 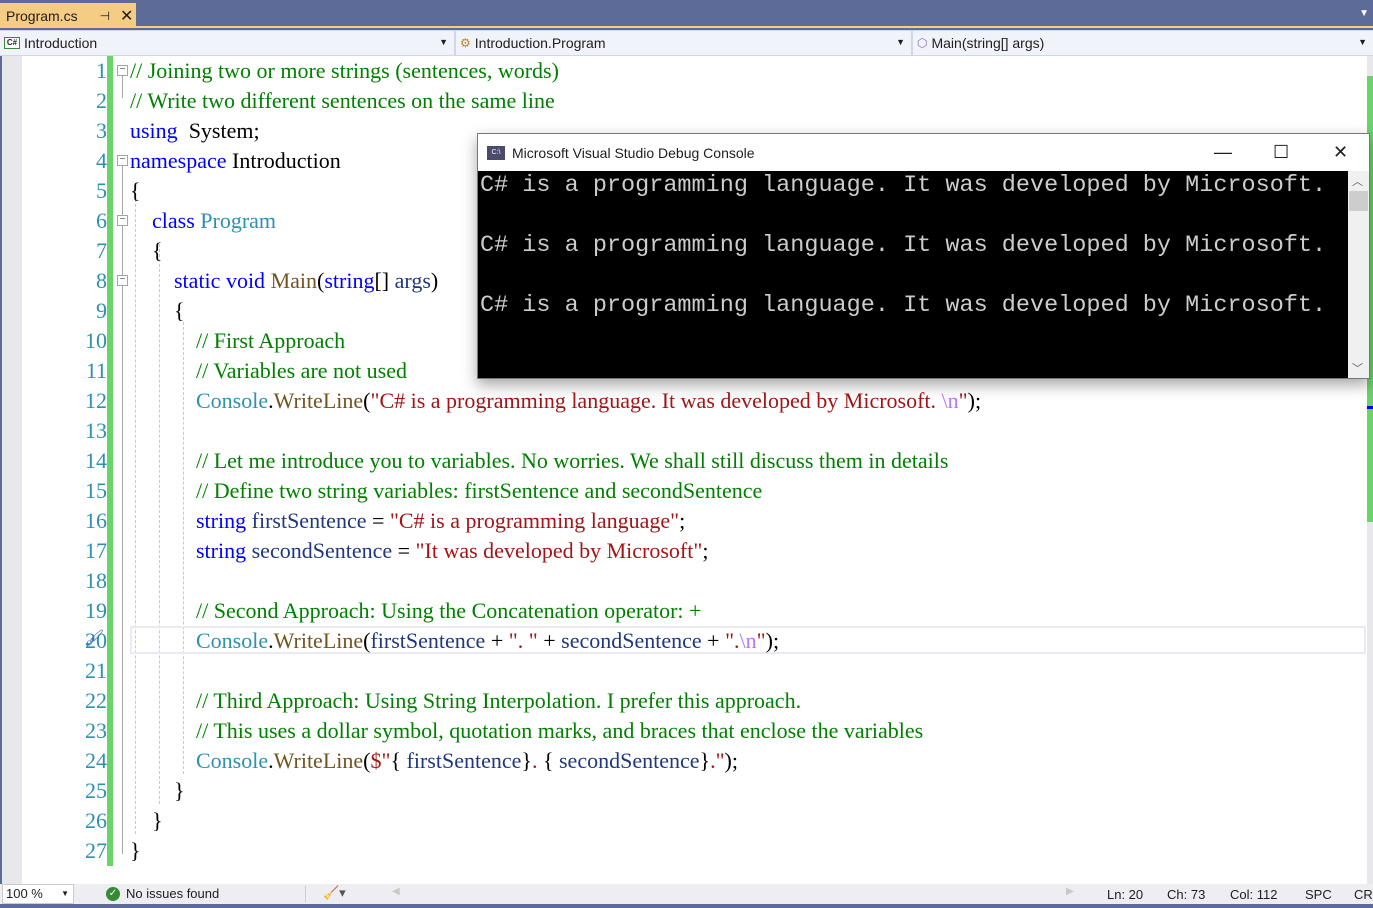 What do you see at coordinates (1318, 894) in the screenshot?
I see `spacing-indicator: SPC` at bounding box center [1318, 894].